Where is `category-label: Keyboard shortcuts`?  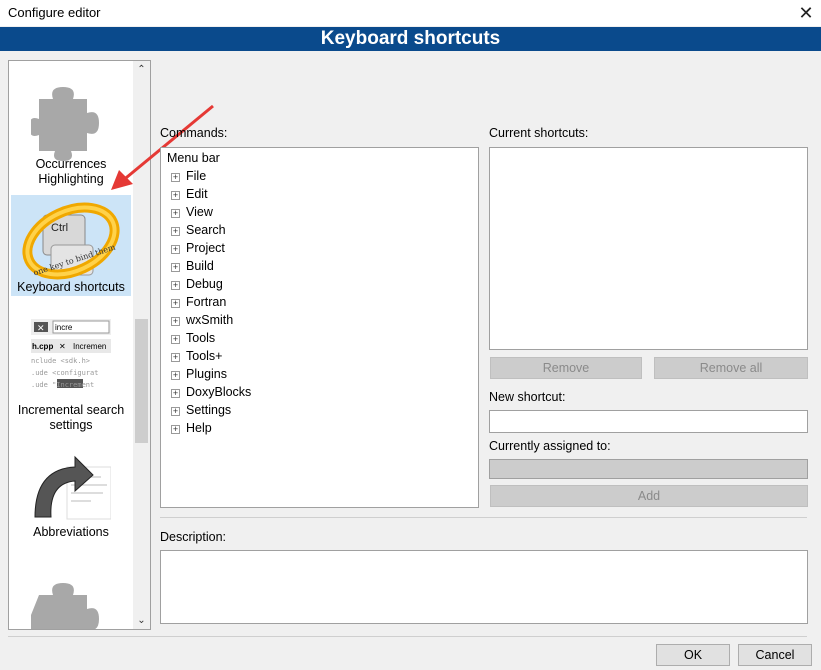 category-label: Keyboard shortcuts is located at coordinates (71, 287).